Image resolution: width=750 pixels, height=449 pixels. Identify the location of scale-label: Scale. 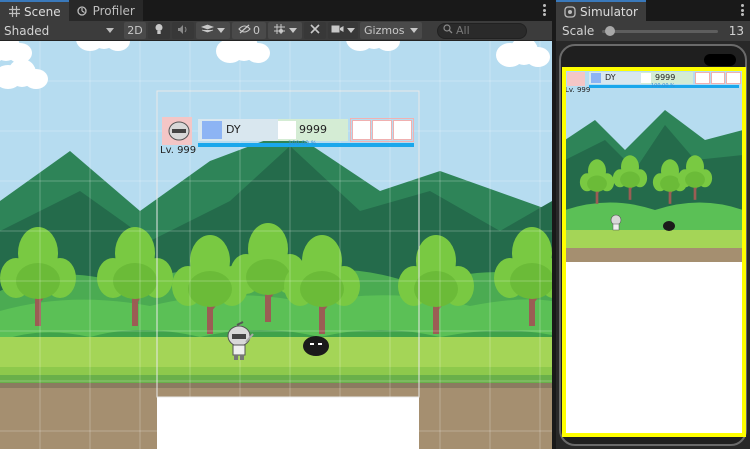
(578, 31).